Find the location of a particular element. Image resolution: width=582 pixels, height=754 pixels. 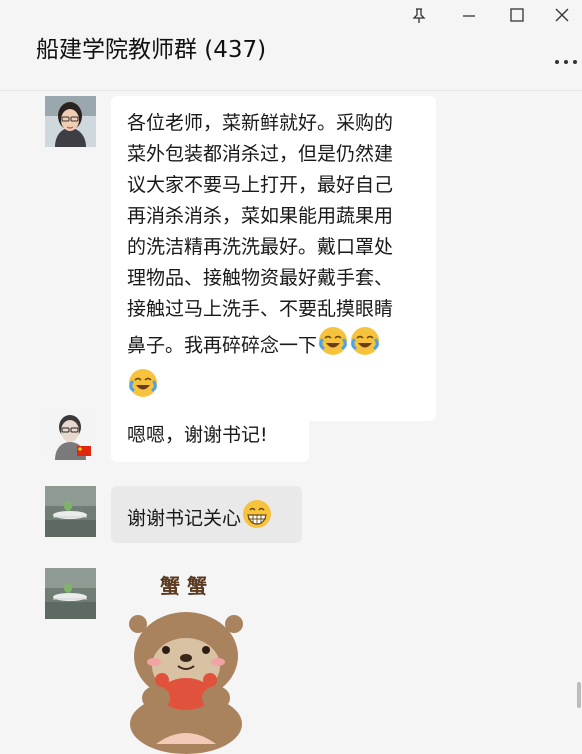

message-line is located at coordinates (276, 388).